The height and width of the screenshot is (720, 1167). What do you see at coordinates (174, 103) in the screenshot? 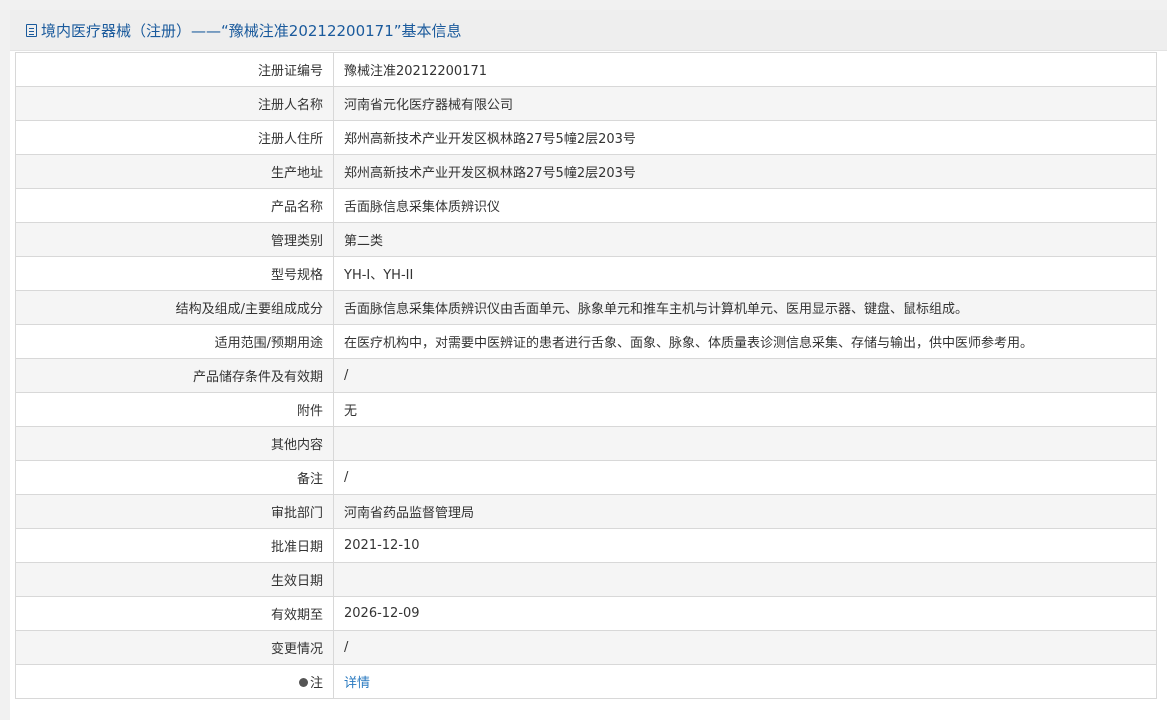
I see `row-label: 注册人名称` at bounding box center [174, 103].